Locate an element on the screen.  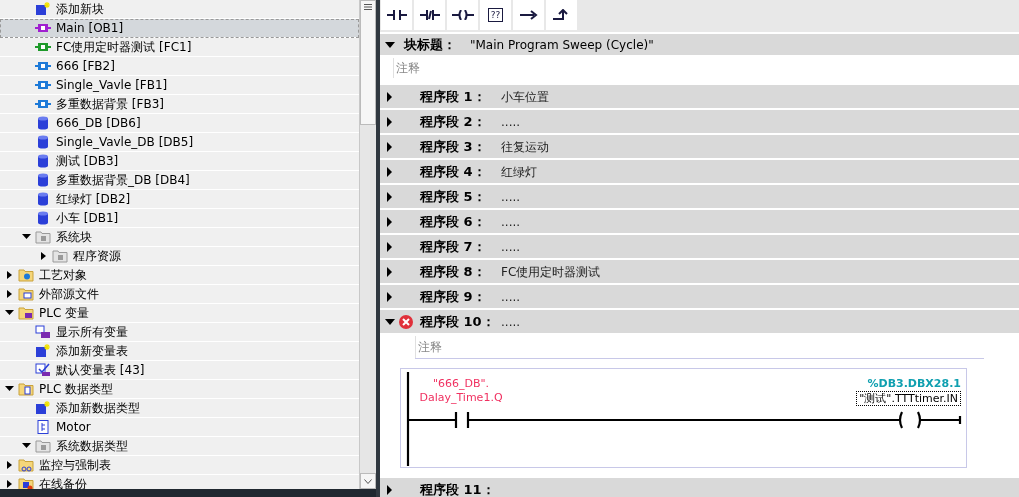
empty-box-icon: ?? is located at coordinates (495, 15).